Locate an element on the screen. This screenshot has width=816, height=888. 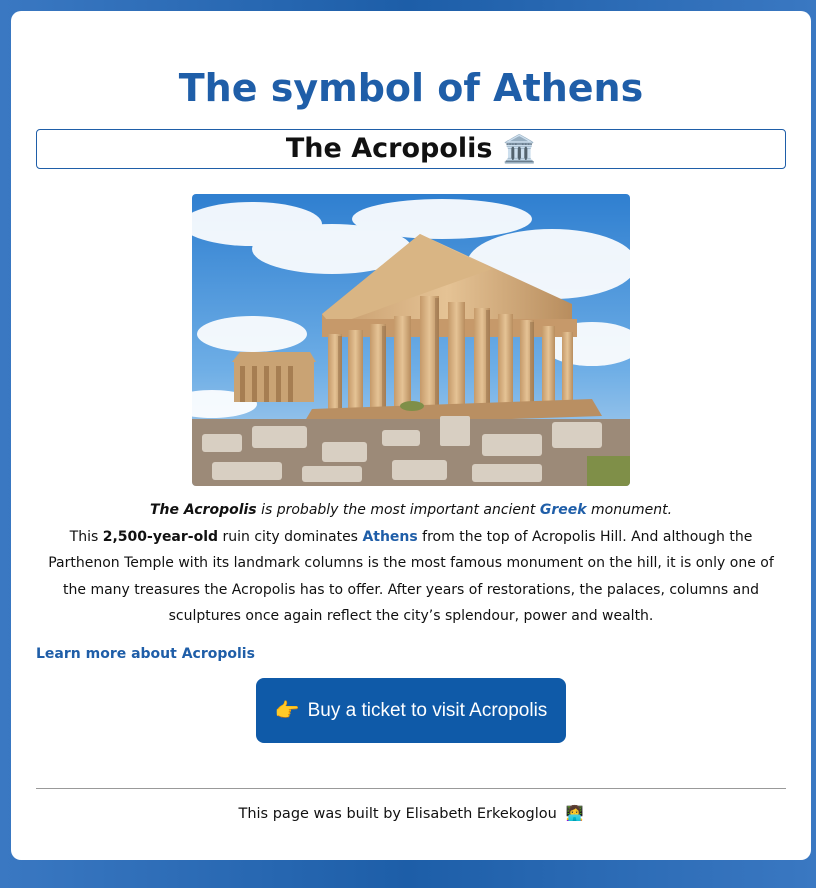
body-text-b: ruin city dominates is located at coordinates (290, 536).